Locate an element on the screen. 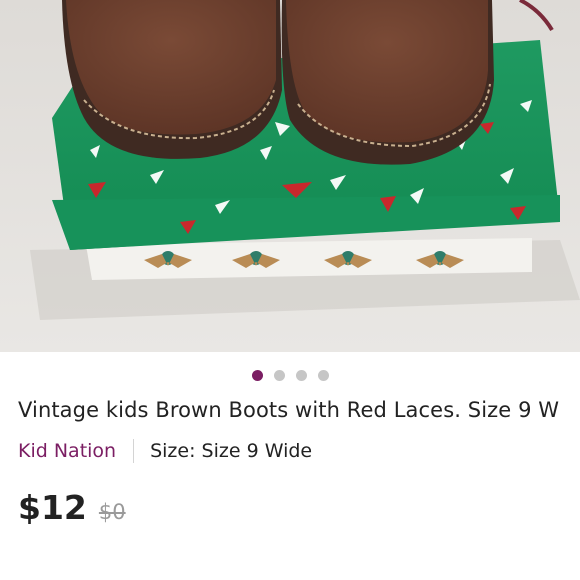 This screenshot has width=580, height=580. size-label-text: Size: is located at coordinates (173, 451).